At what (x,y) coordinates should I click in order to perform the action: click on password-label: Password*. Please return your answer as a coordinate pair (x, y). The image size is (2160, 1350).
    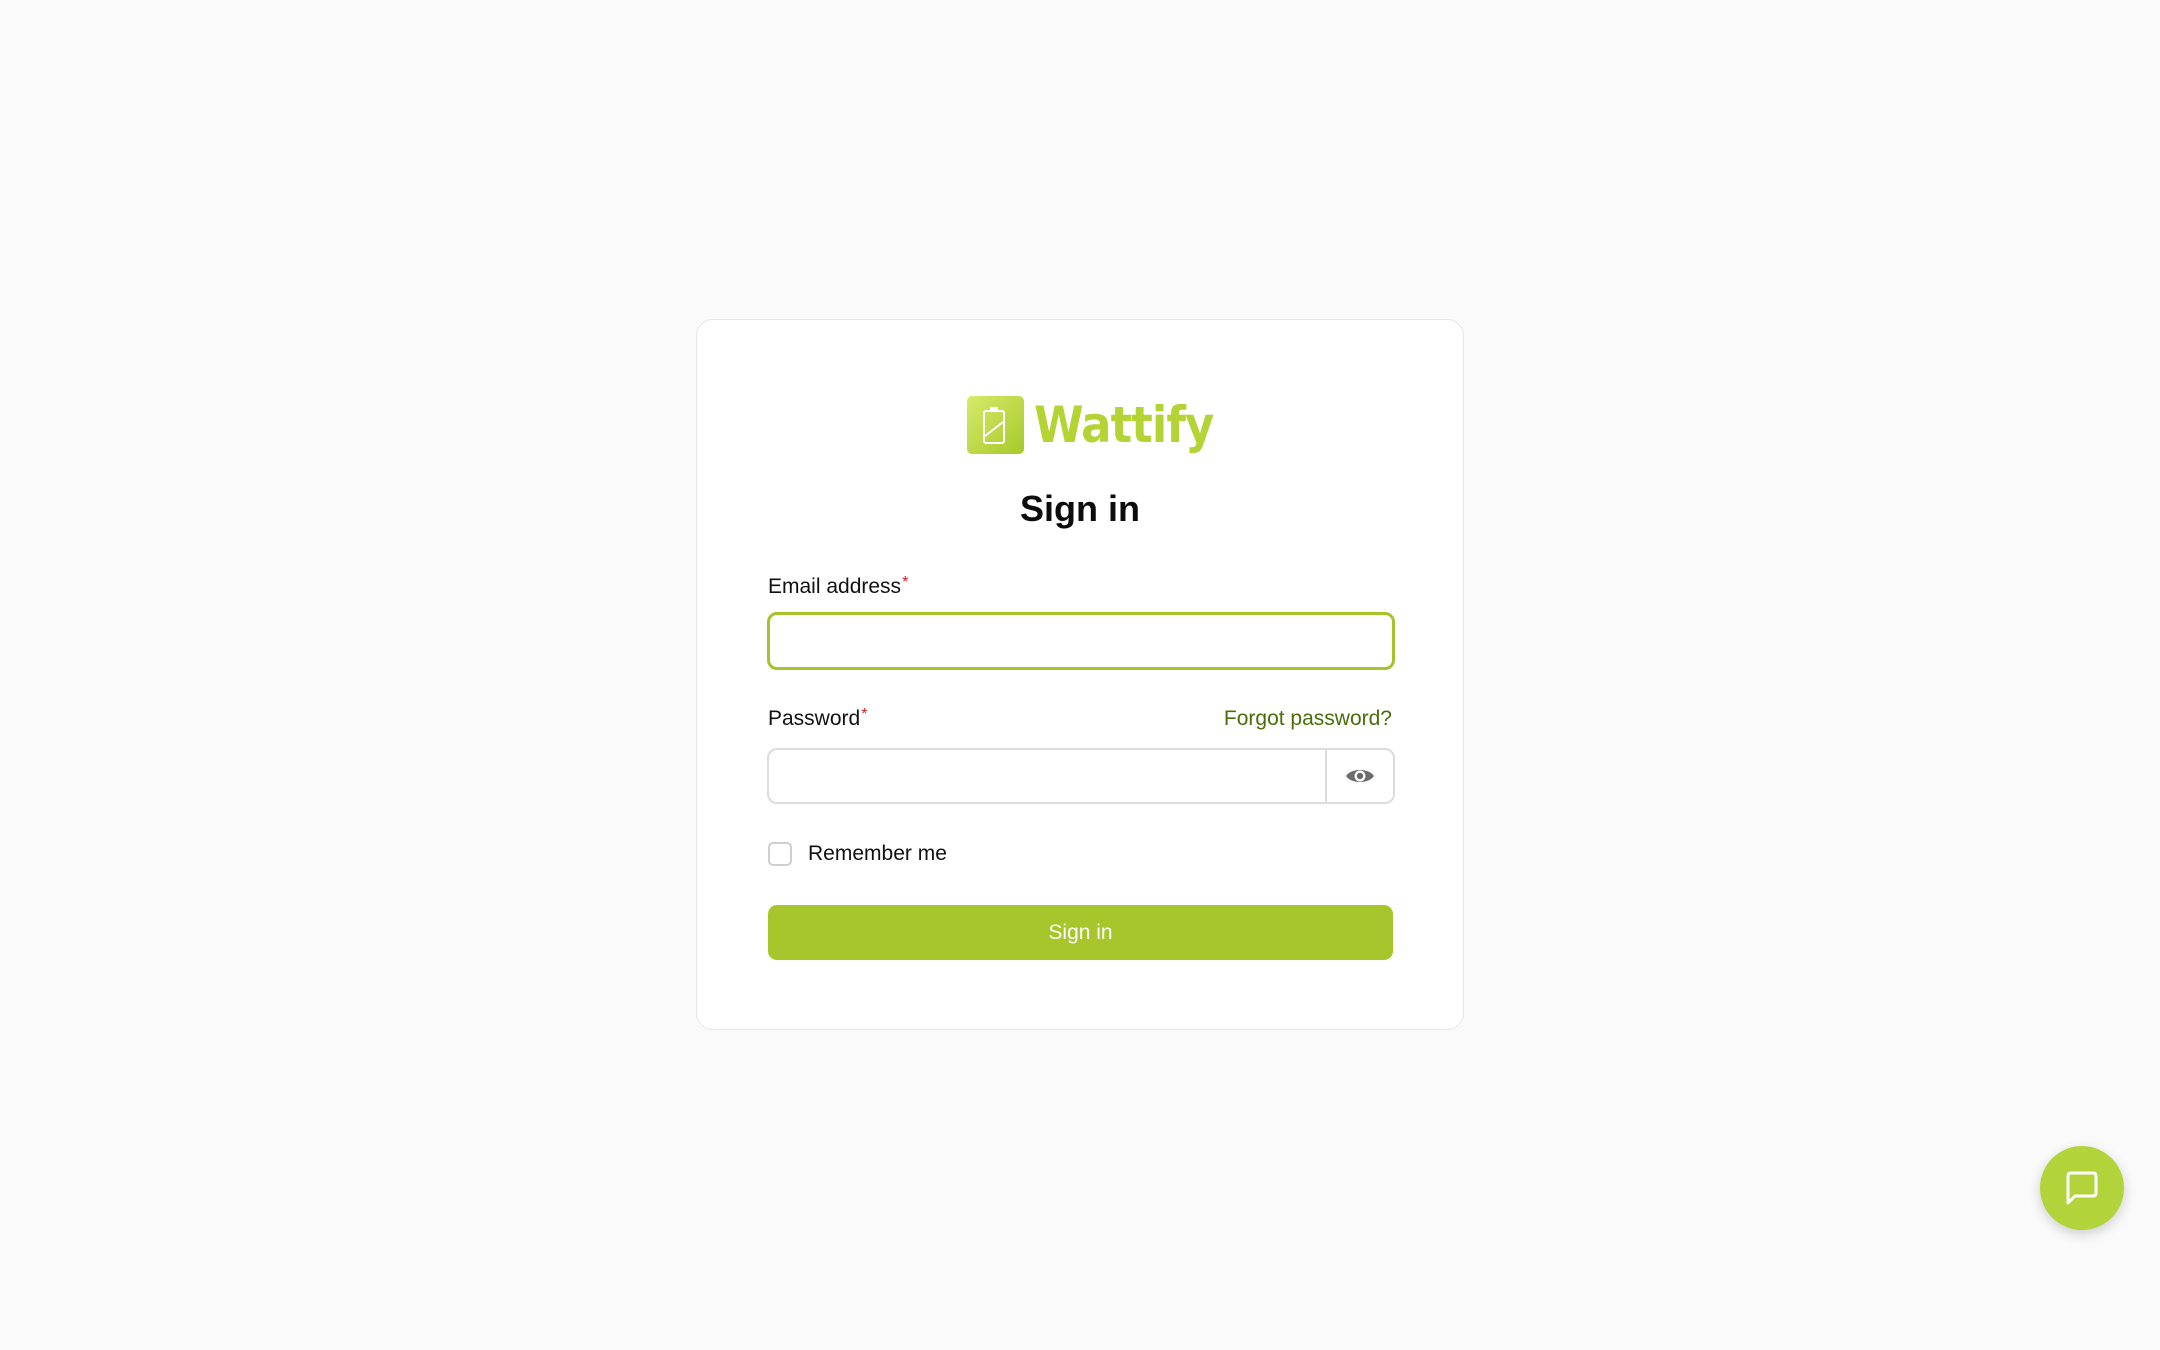
    Looking at the image, I should click on (817, 719).